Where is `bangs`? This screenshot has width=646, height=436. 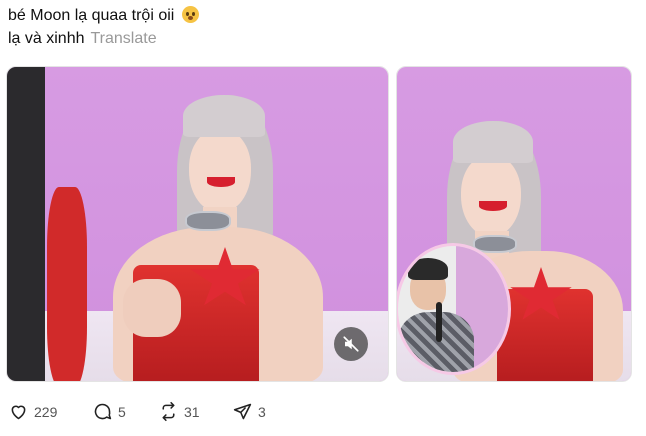 bangs is located at coordinates (224, 116).